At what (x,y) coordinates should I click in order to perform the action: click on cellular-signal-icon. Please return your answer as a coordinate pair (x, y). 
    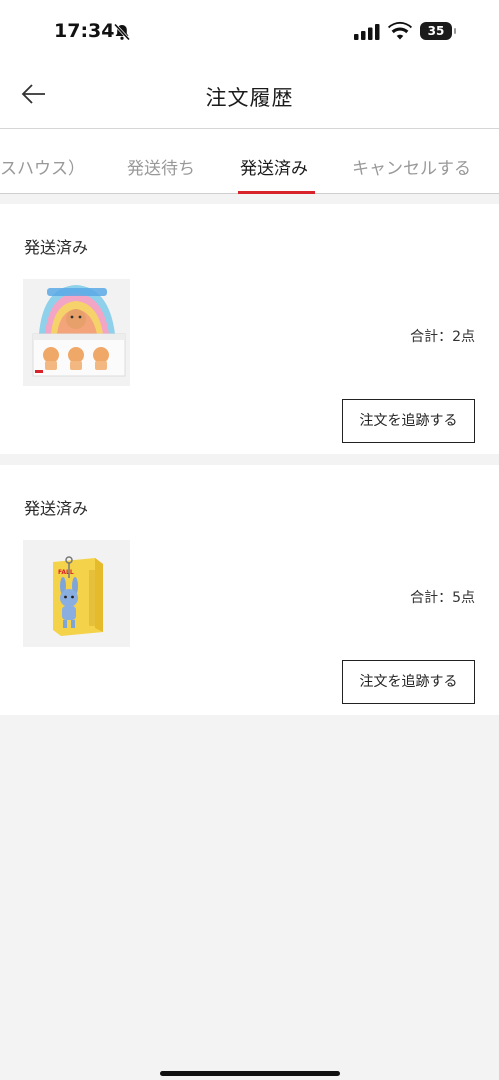
    Looking at the image, I should click on (367, 32).